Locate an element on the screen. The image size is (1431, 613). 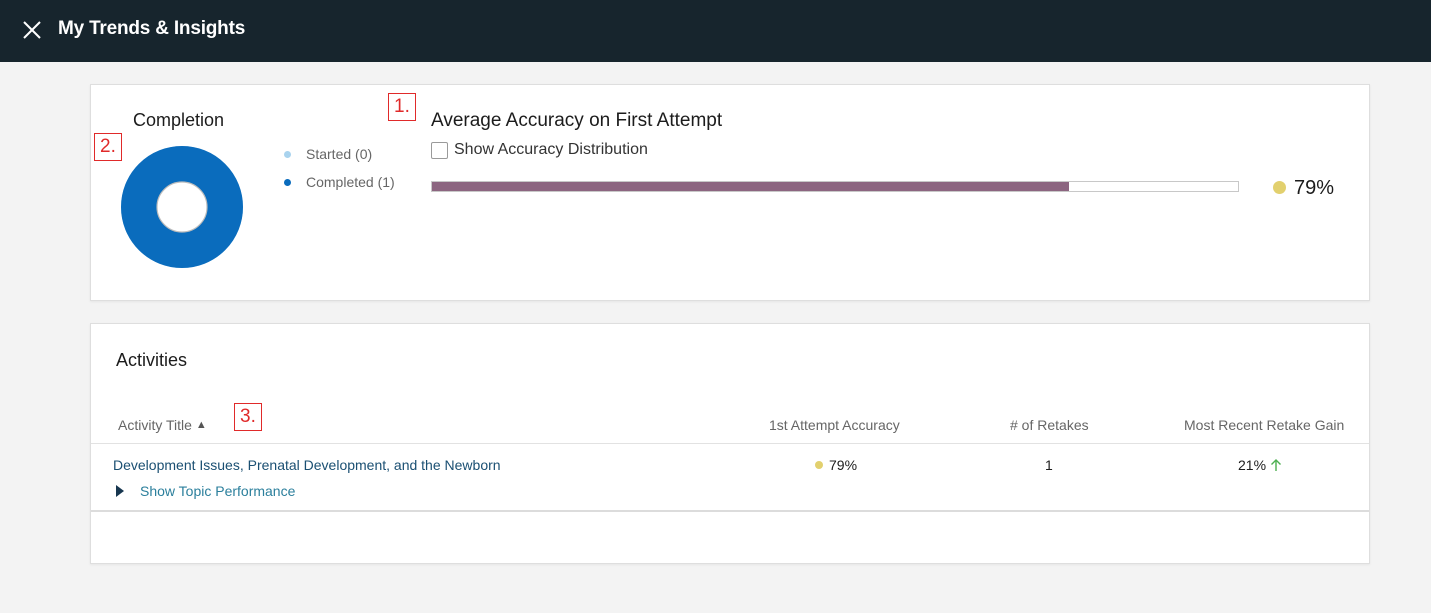
row-accuracy: 79% is located at coordinates (836, 465).